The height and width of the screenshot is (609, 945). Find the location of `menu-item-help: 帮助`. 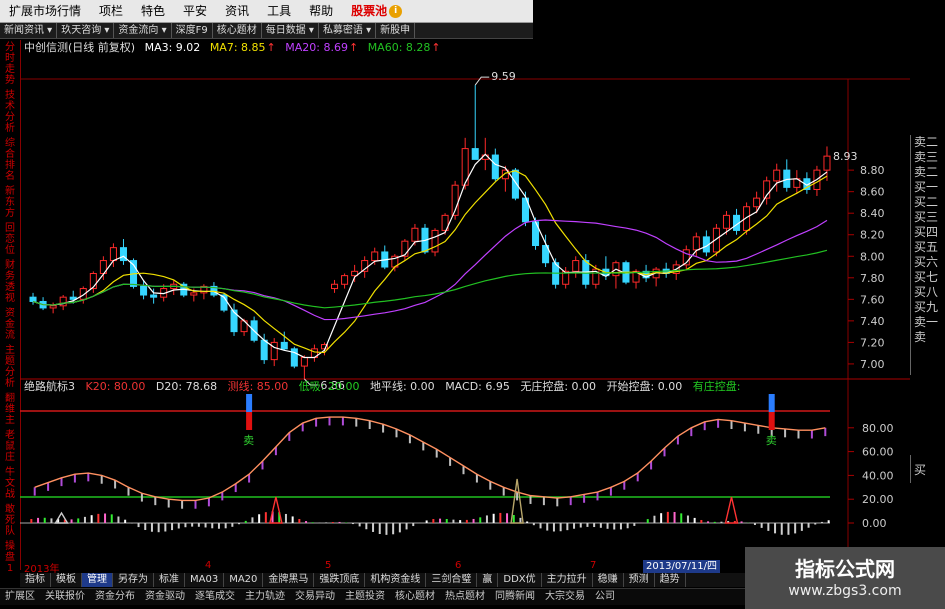

menu-item-help: 帮助 is located at coordinates (321, 11).